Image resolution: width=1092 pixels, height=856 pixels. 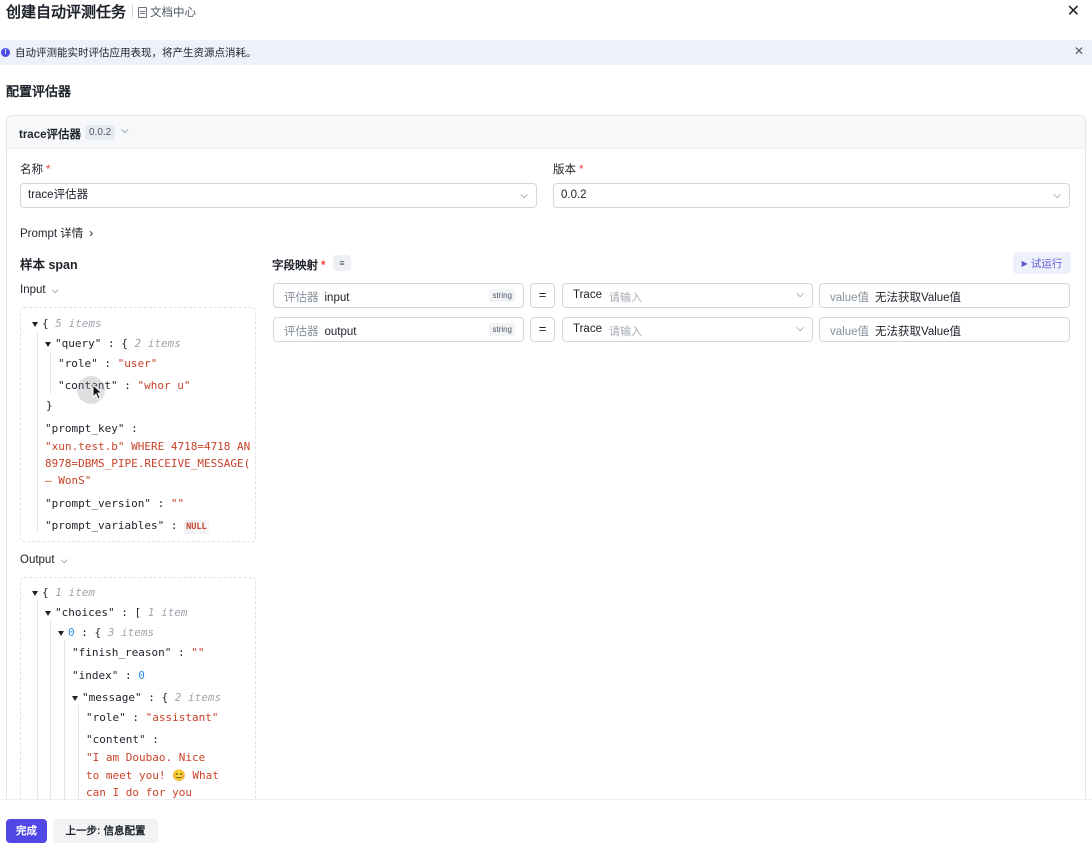 What do you see at coordinates (116, 613) in the screenshot?
I see `json-choices-line: "choices" : [ 1 item` at bounding box center [116, 613].